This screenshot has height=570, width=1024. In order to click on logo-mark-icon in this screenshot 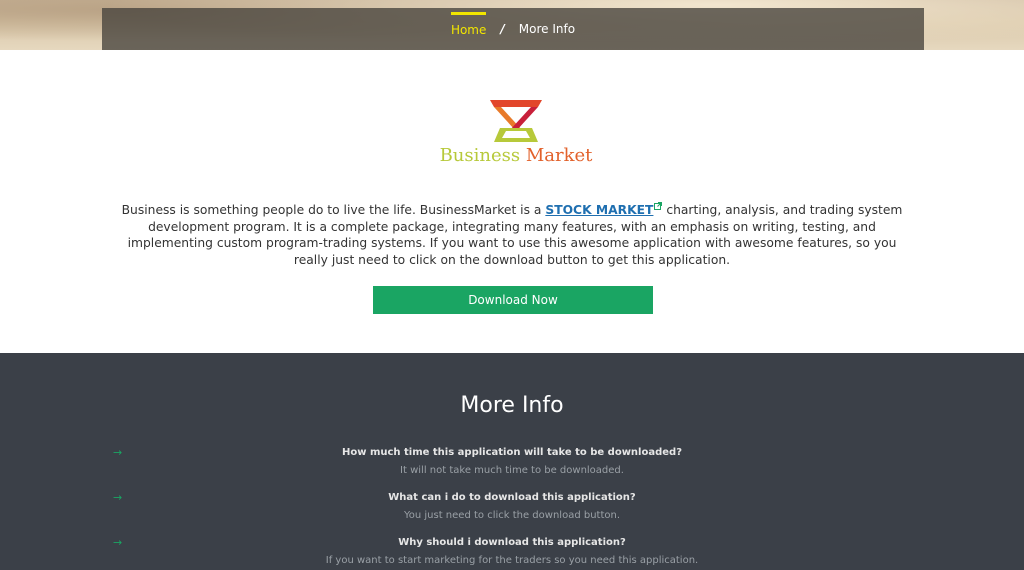, I will do `click(516, 121)`.